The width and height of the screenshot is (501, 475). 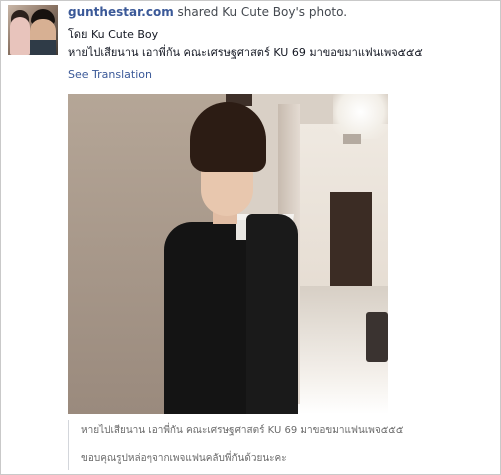 What do you see at coordinates (352, 139) in the screenshot?
I see `photo-vent` at bounding box center [352, 139].